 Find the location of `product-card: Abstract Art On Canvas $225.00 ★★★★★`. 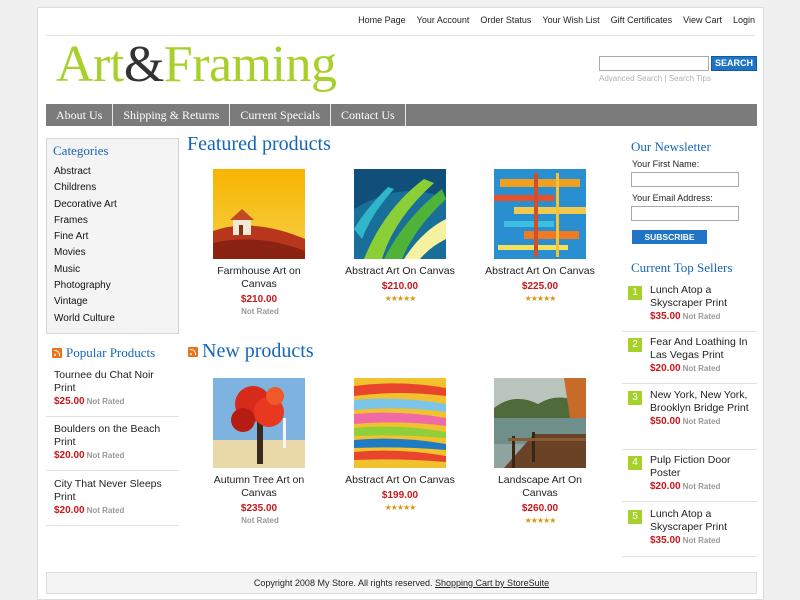

product-card: Abstract Art On Canvas $225.00 ★★★★★ is located at coordinates (540, 236).